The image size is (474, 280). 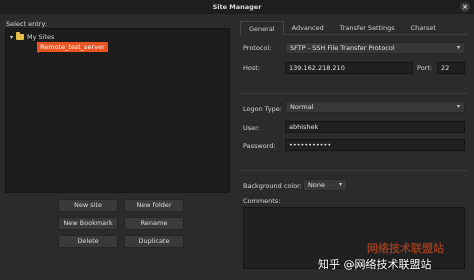 What do you see at coordinates (423, 28) in the screenshot?
I see `tab-charset: Charset` at bounding box center [423, 28].